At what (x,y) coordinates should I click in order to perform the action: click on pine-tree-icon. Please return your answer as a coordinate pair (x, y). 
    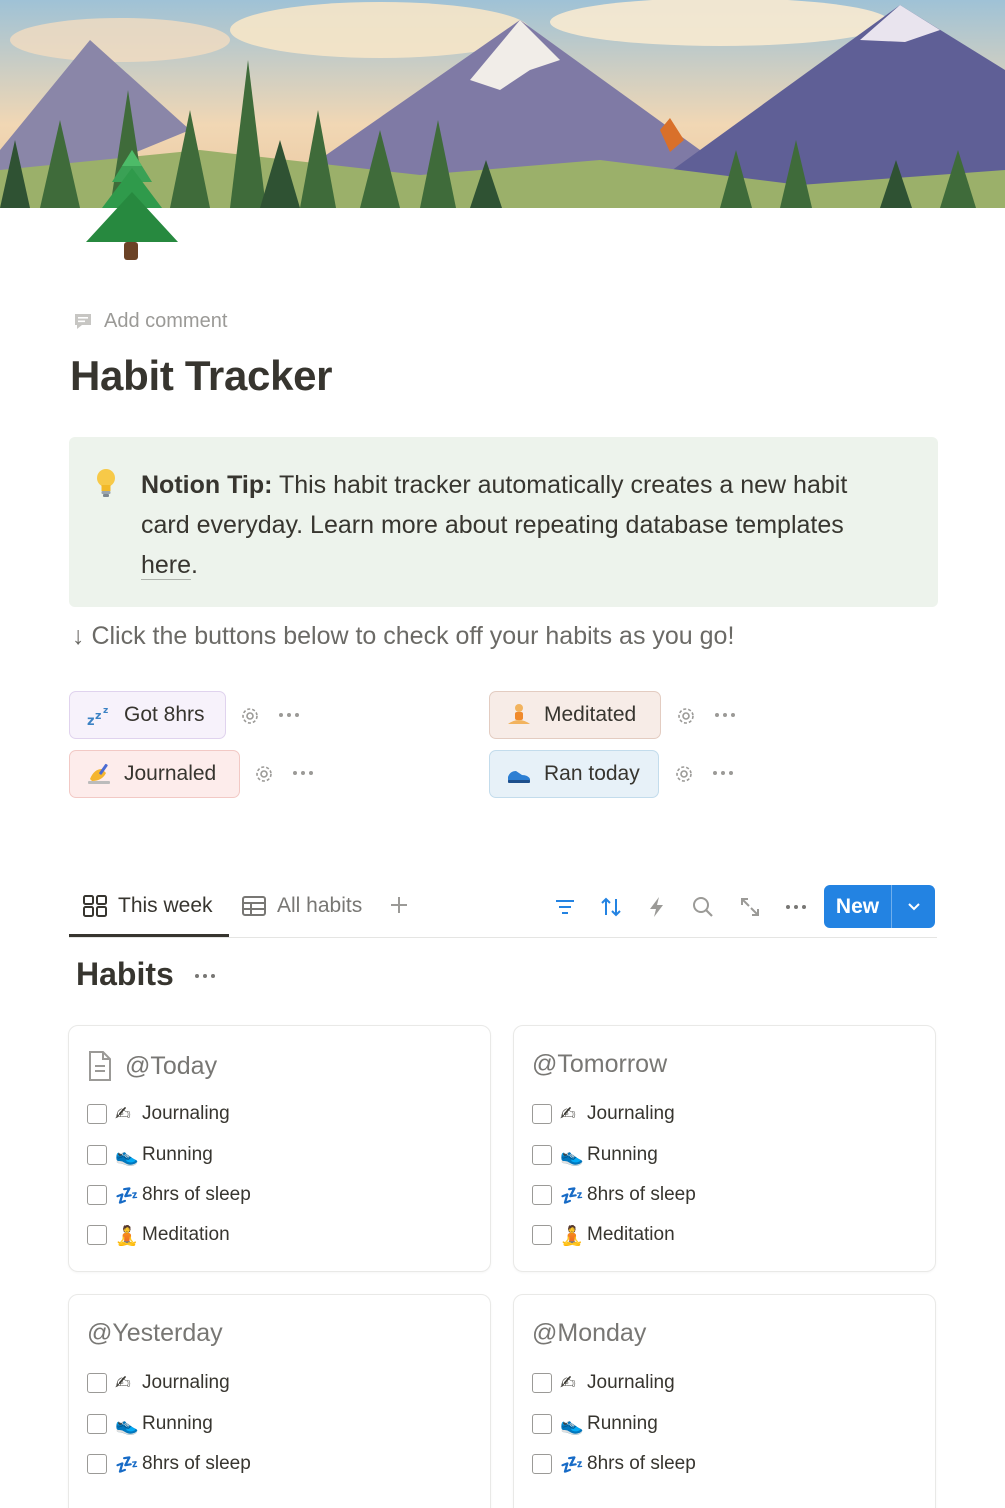
    Looking at the image, I should click on (132, 204).